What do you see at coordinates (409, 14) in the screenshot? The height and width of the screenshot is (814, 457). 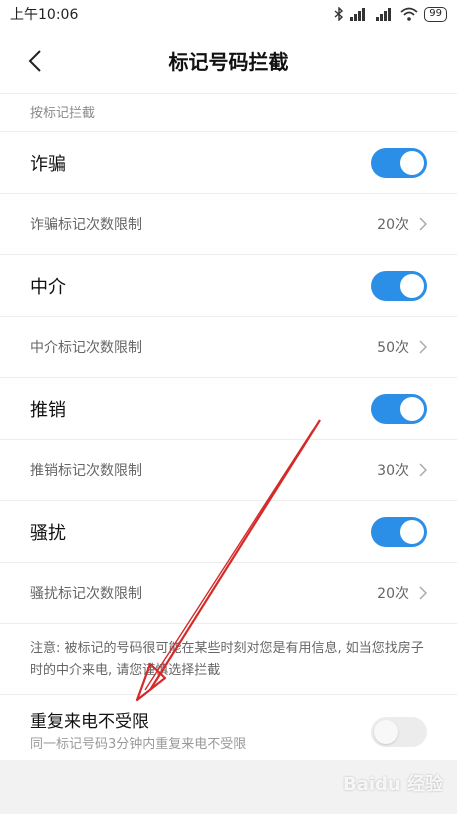 I see `wifi-icon` at bounding box center [409, 14].